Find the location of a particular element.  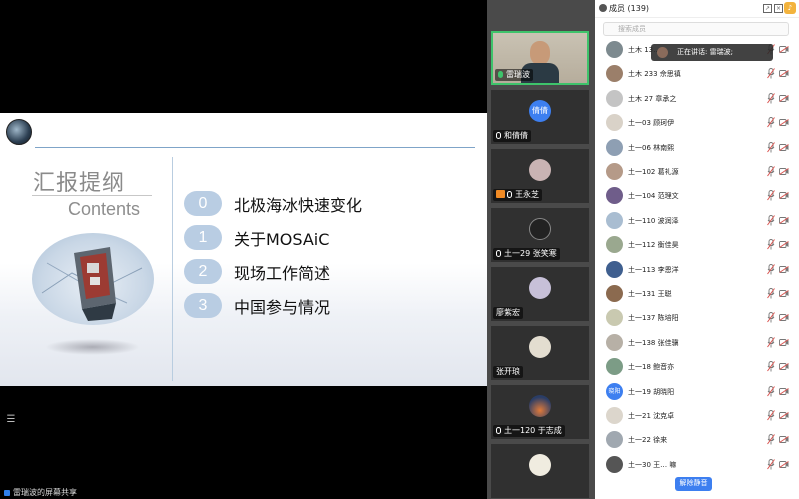

speaker-avatar is located at coordinates (662, 52).